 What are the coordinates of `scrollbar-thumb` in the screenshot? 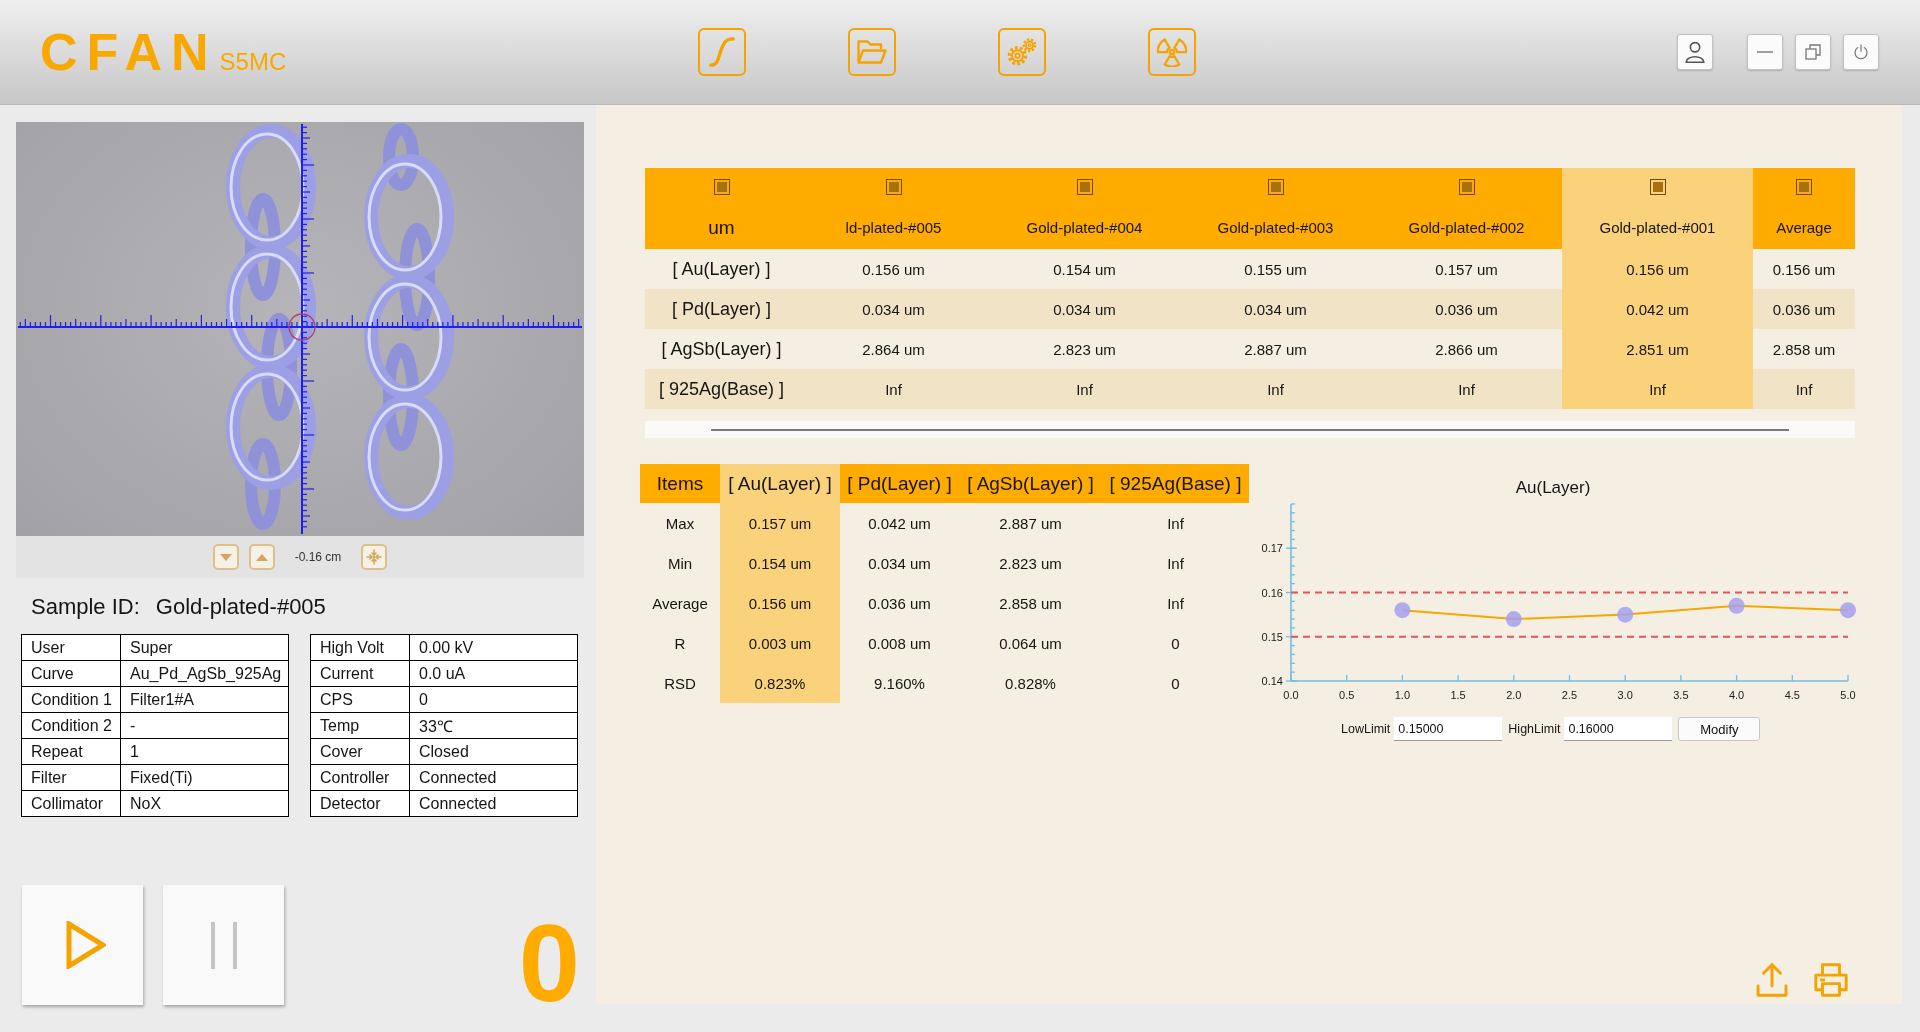 It's located at (1250, 429).